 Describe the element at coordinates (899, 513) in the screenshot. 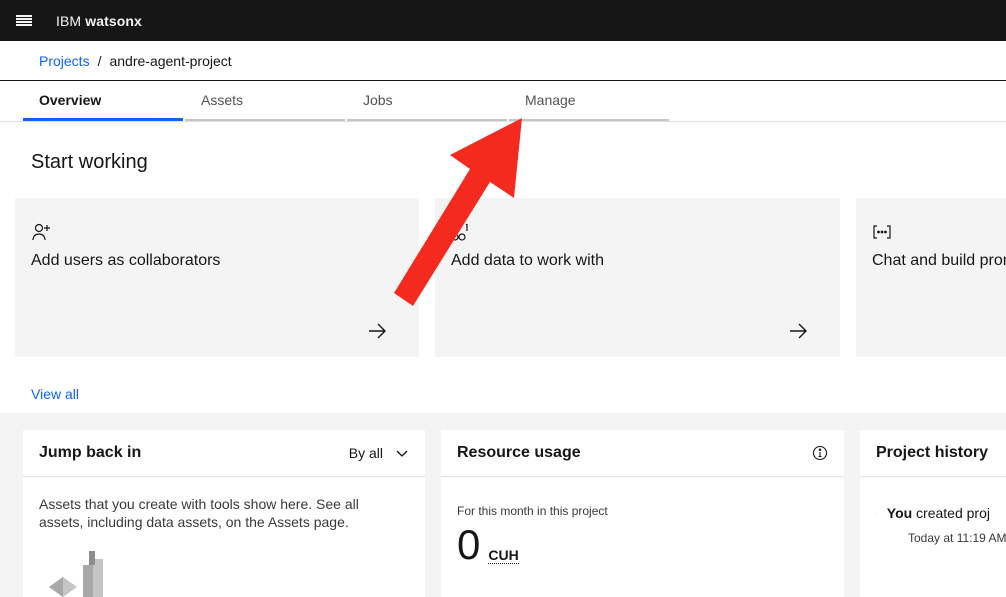

I see `history-actor: You` at that location.